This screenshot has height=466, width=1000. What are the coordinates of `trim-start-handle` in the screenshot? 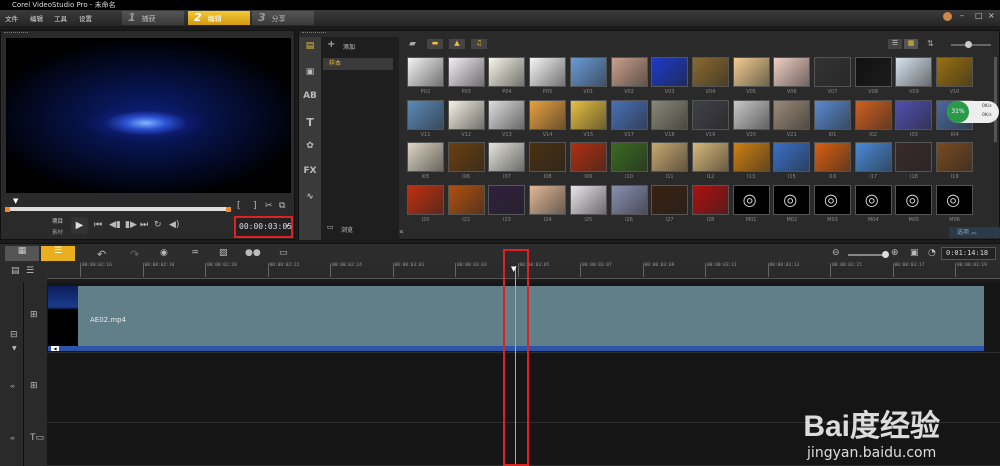 It's located at (7, 209).